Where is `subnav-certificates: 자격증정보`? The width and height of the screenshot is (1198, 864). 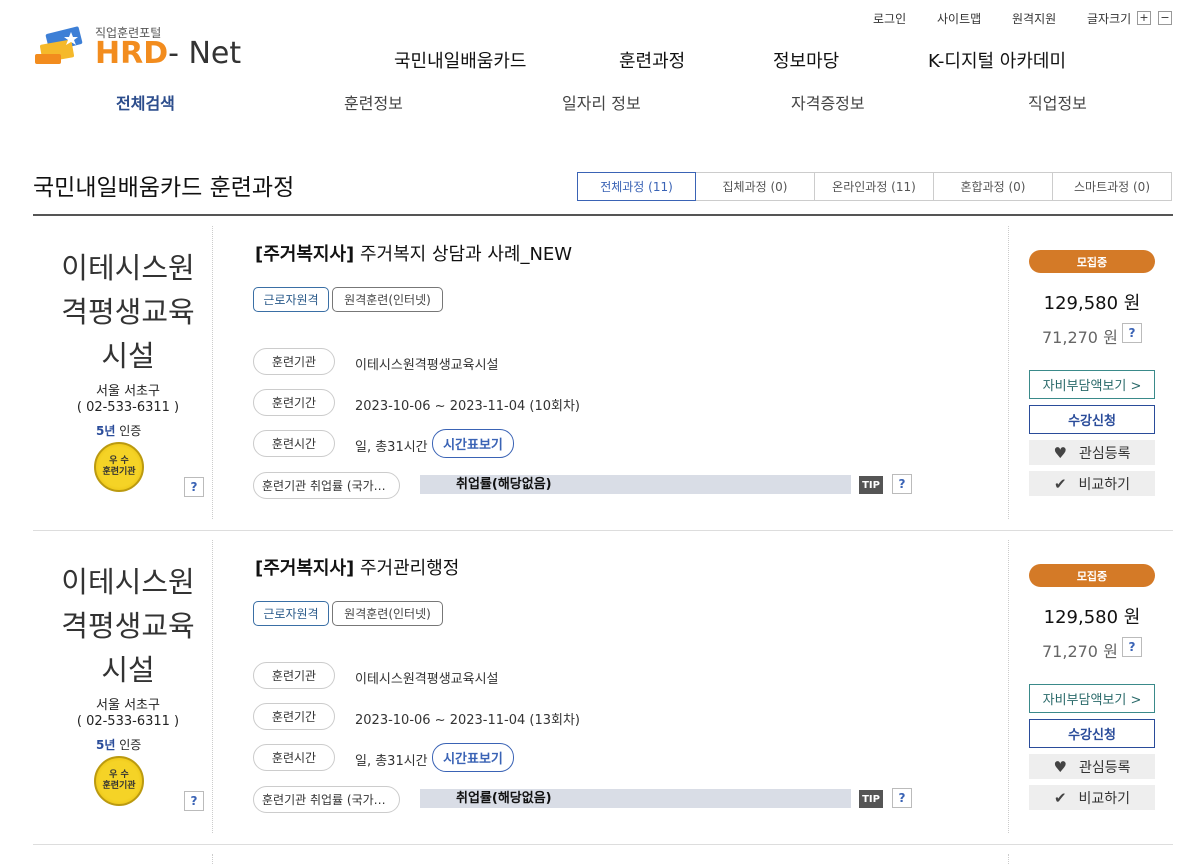 subnav-certificates: 자격증정보 is located at coordinates (828, 102).